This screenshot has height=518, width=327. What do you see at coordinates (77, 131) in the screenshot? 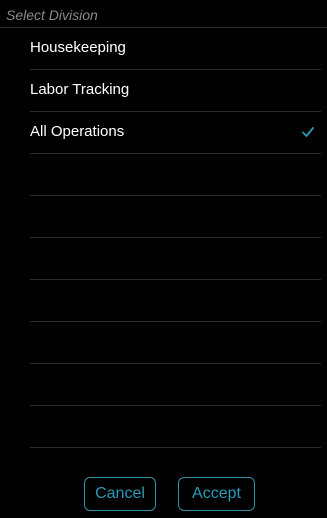
I see `division-option-label: All Operations` at bounding box center [77, 131].